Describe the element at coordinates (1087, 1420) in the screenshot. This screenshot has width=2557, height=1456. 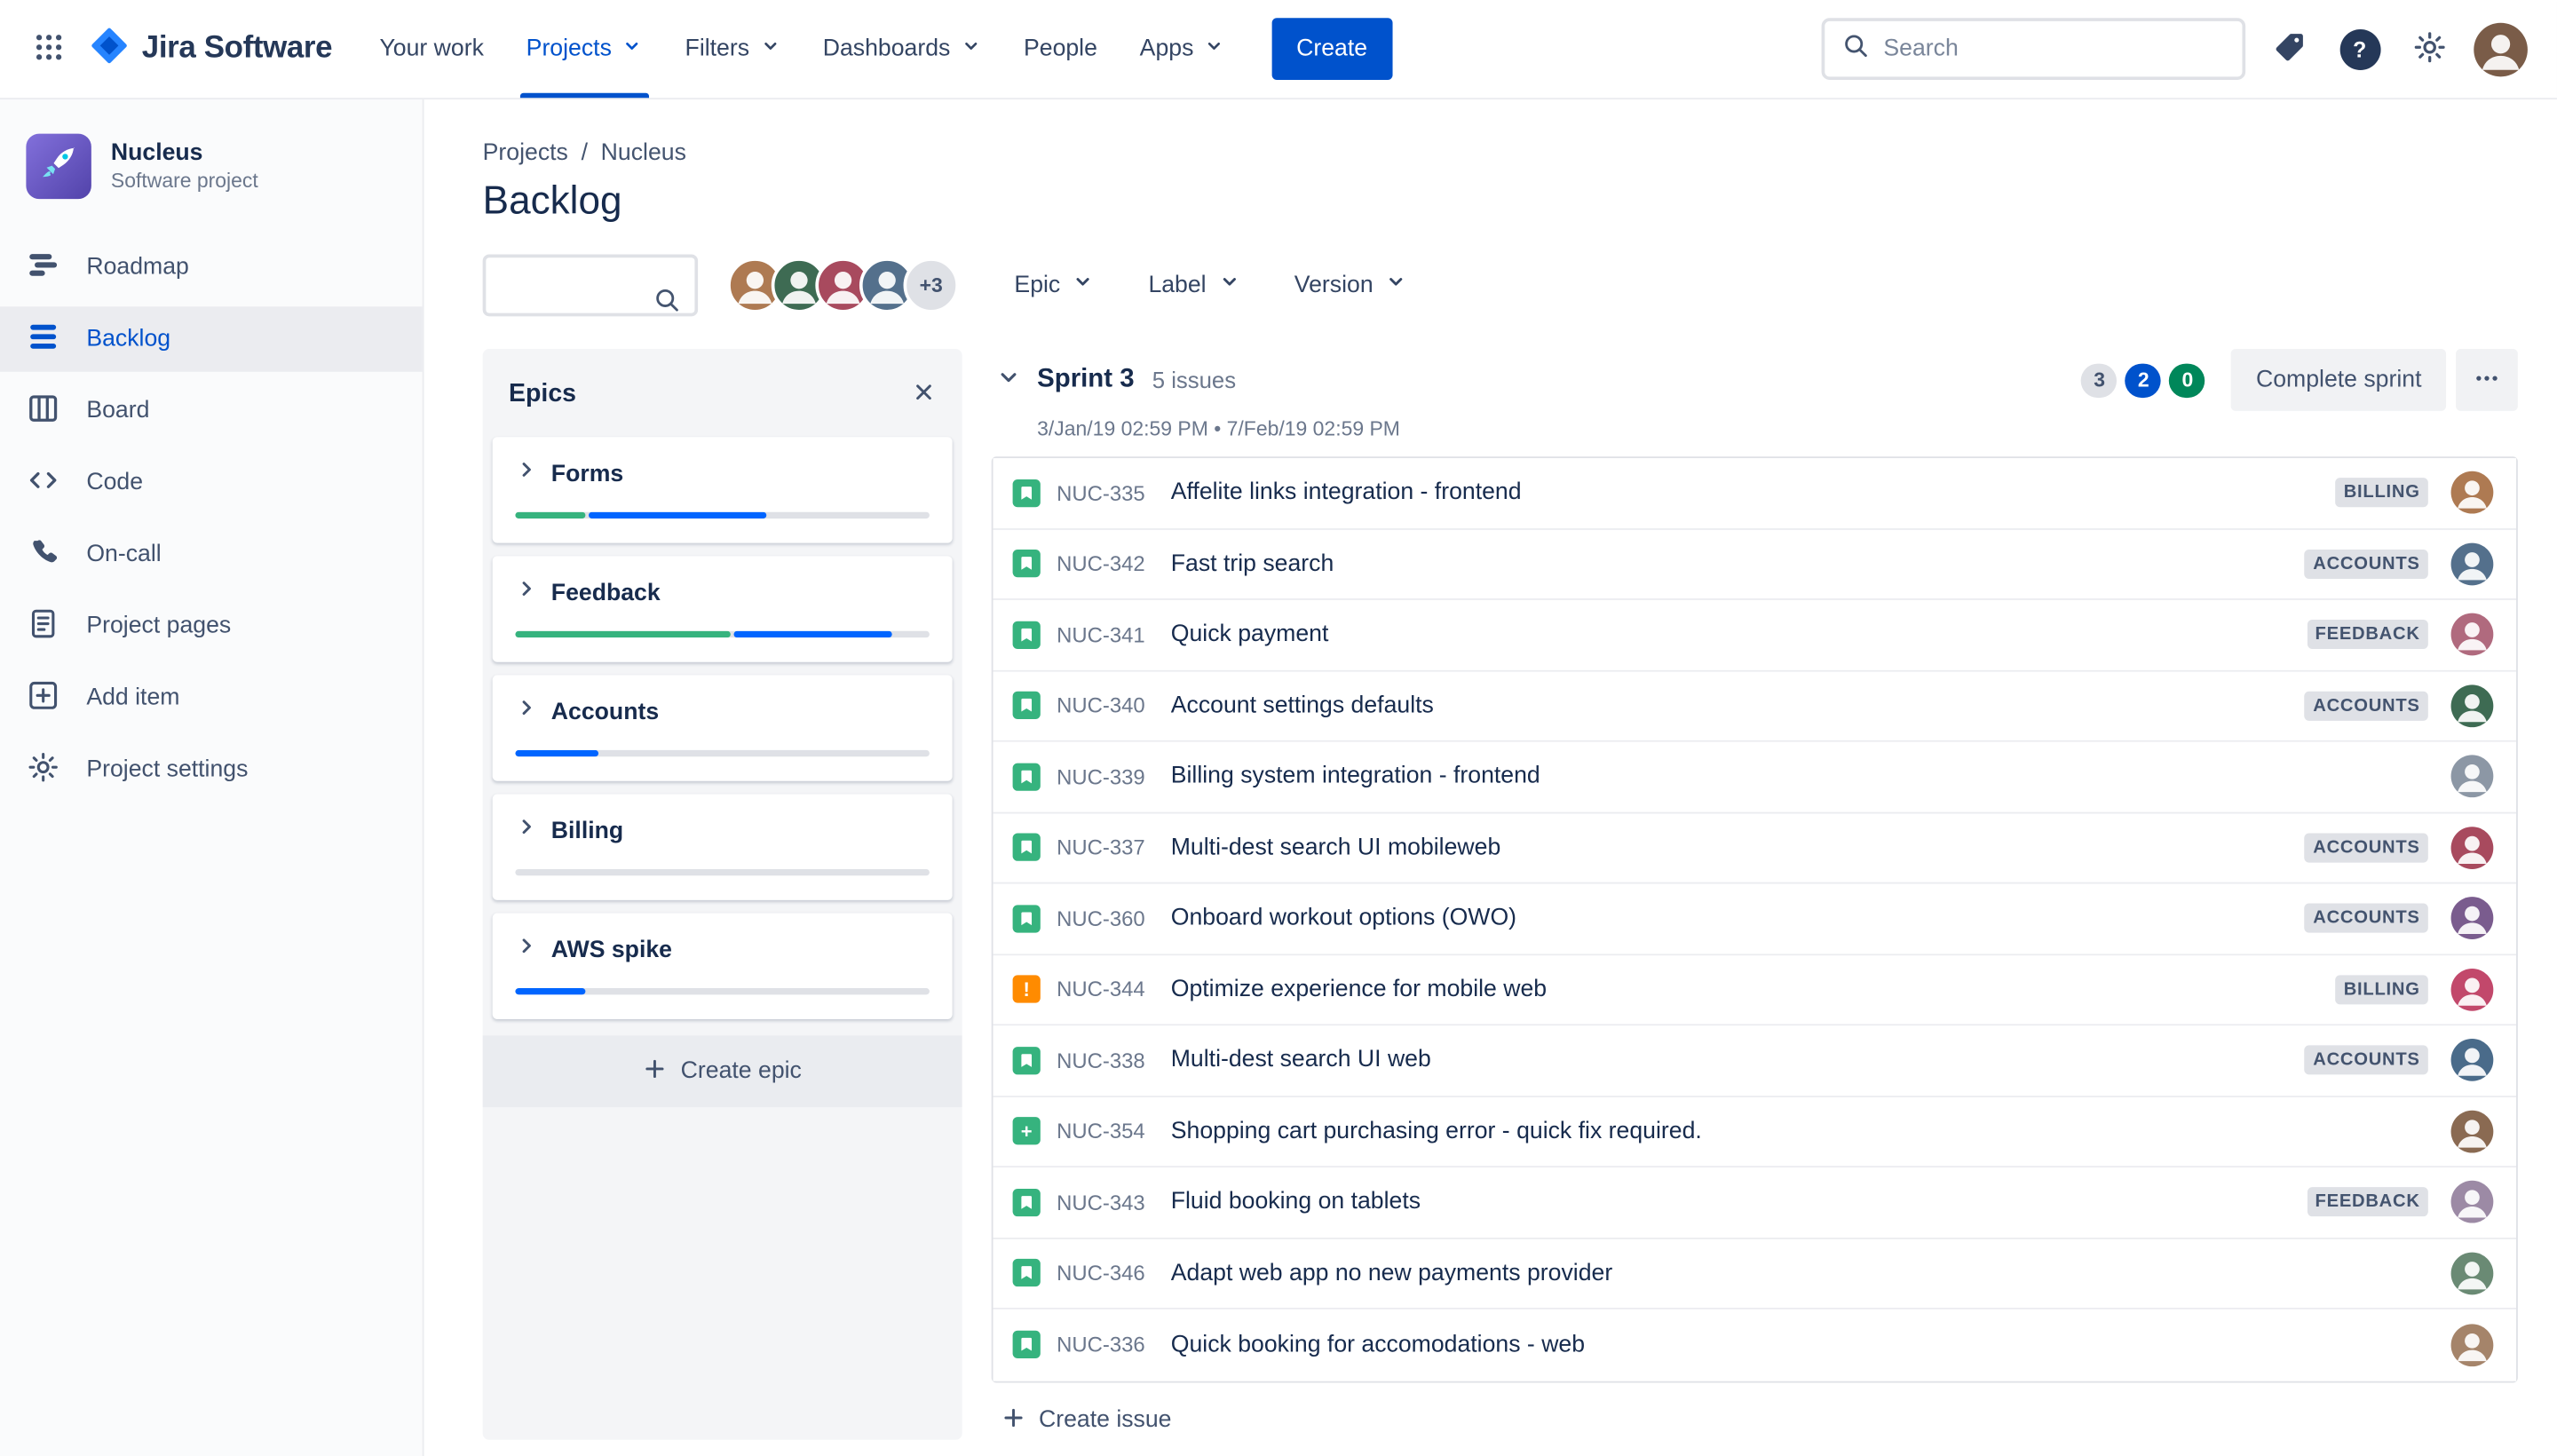
I see `create-issue-button: Create issue` at that location.